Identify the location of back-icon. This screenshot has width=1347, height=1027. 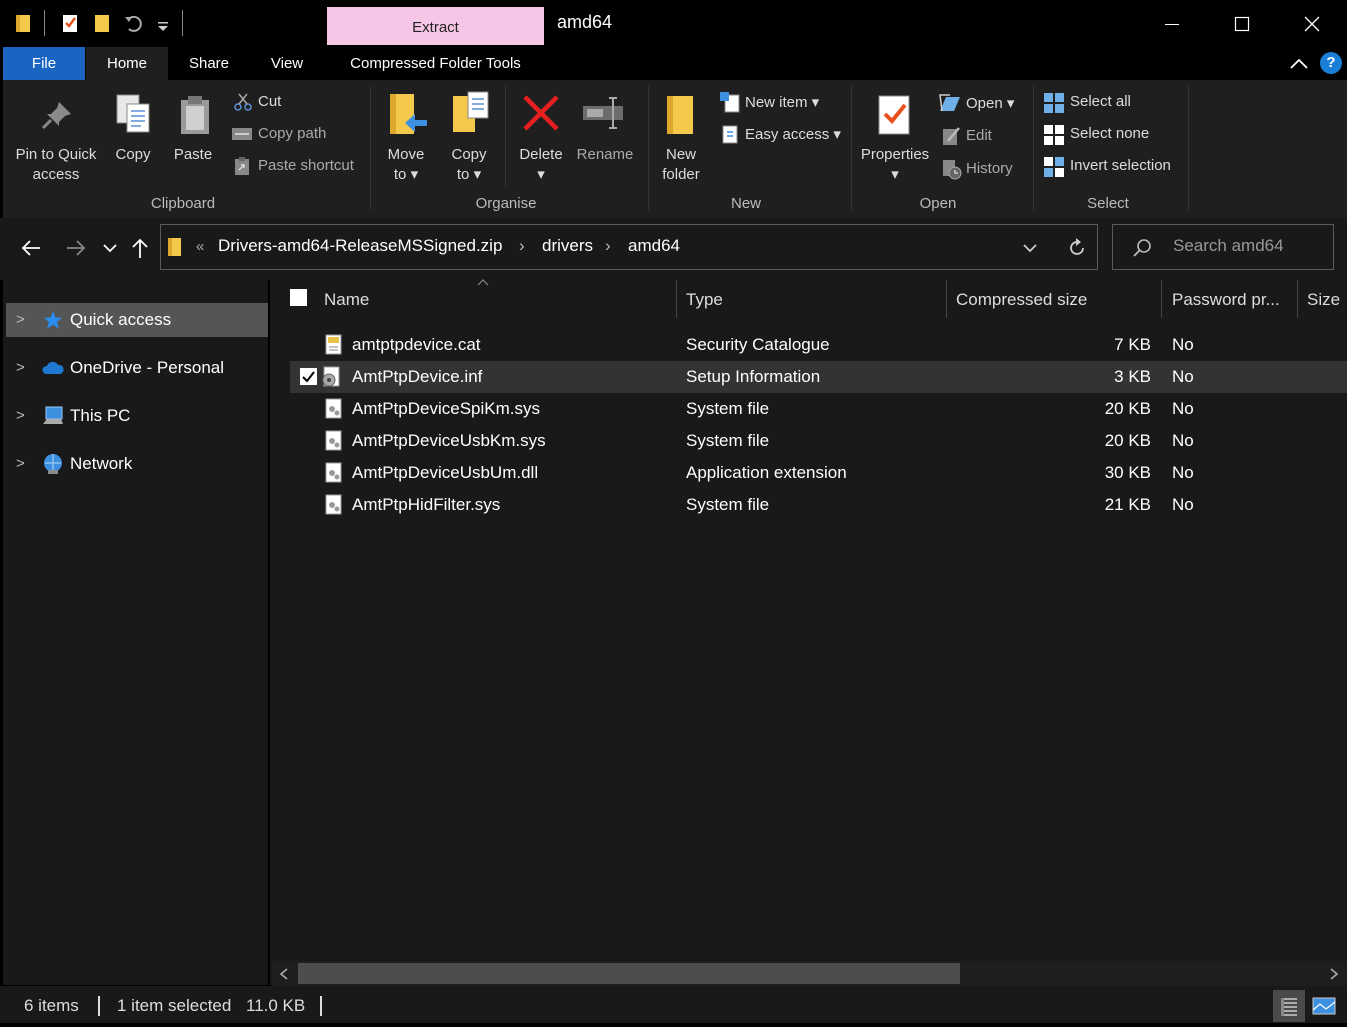
(31, 248).